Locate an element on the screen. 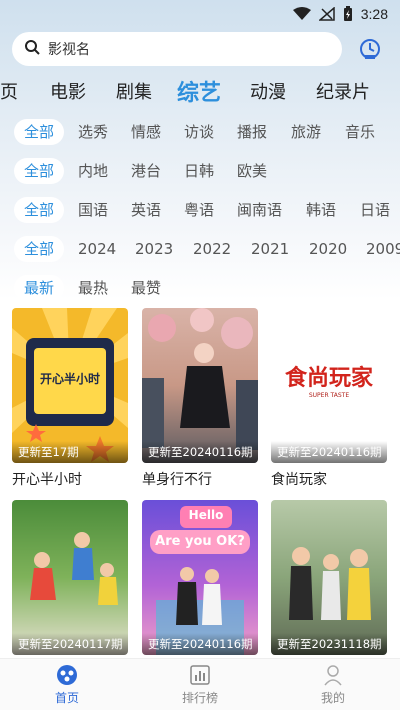 The image size is (400, 710). bottom-nav: 首页 排行榜 我的 is located at coordinates (200, 684).